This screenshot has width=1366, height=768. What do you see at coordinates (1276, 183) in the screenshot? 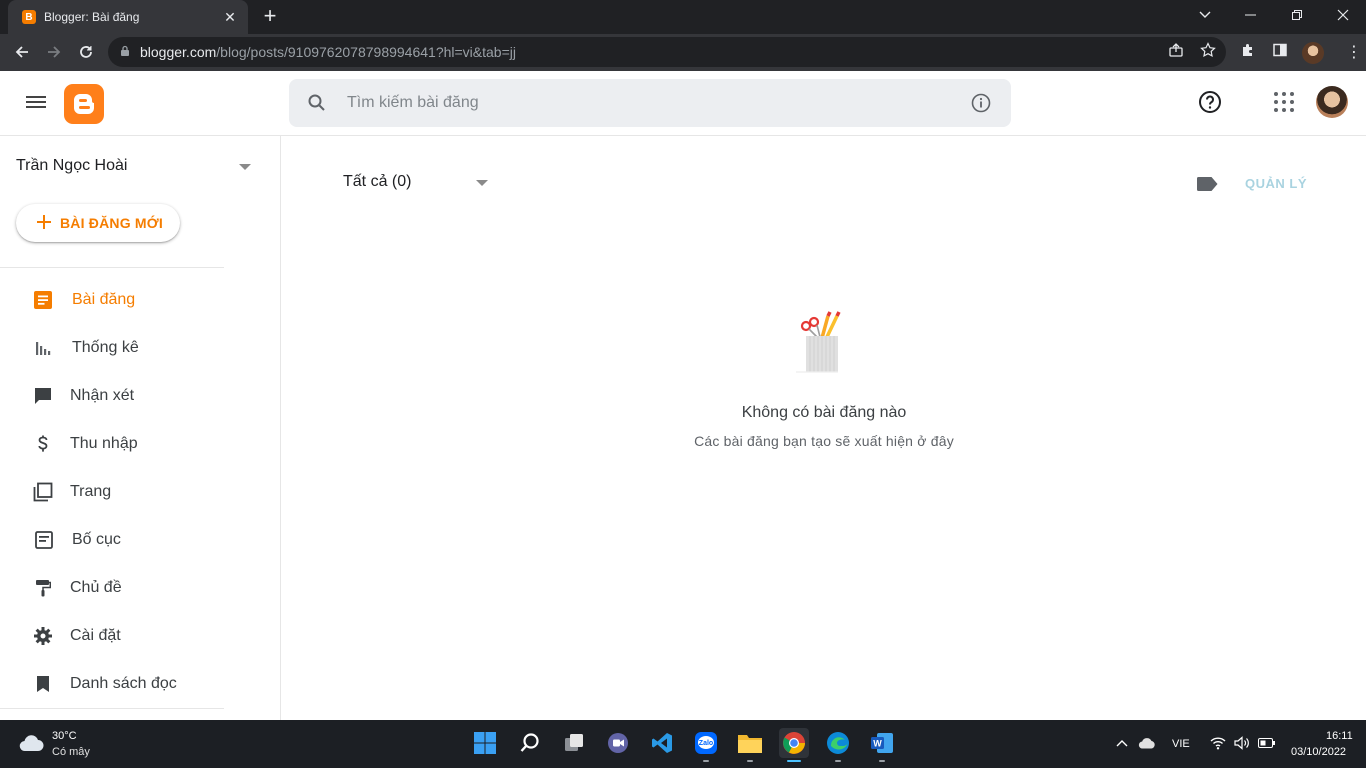
I see `manage-labels-button: QUẢN LÝ` at bounding box center [1276, 183].